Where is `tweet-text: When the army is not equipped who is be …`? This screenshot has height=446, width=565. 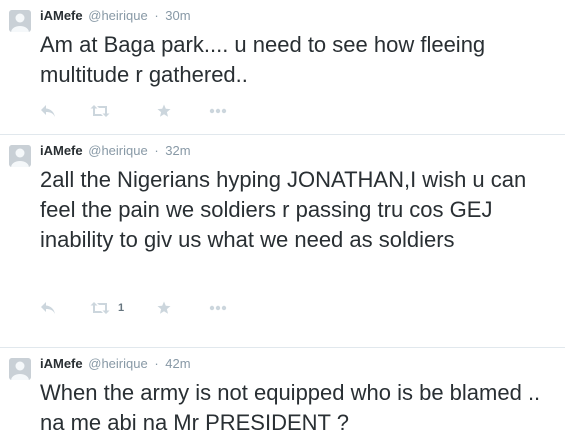
tweet-text: When the army is not equipped who is be … is located at coordinates (290, 407).